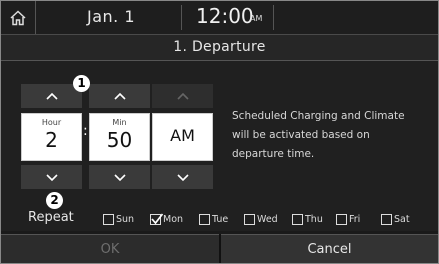 This screenshot has height=264, width=439. Describe the element at coordinates (51, 140) in the screenshot. I see `hour-value: 2` at that location.